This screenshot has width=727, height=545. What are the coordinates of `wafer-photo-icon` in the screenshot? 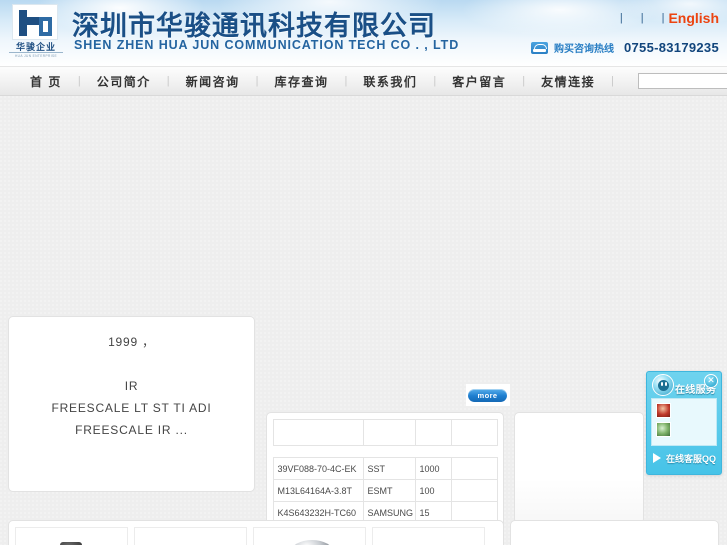 It's located at (312, 542).